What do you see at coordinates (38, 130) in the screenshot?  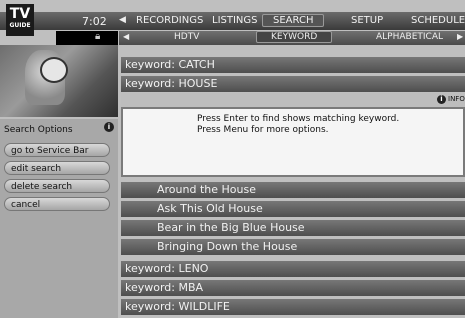 I see `search-options-title: Search Options` at bounding box center [38, 130].